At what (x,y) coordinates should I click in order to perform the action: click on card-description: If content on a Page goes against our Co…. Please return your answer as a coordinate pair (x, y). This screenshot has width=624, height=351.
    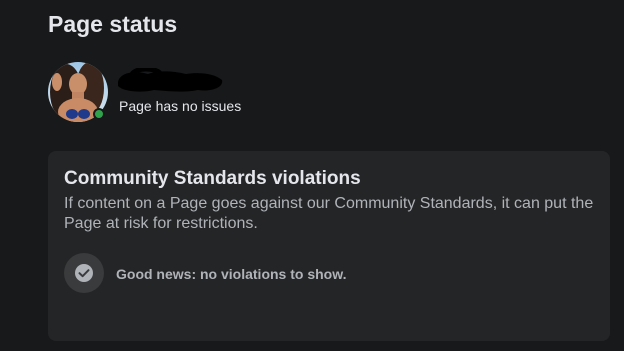
    Looking at the image, I should click on (329, 213).